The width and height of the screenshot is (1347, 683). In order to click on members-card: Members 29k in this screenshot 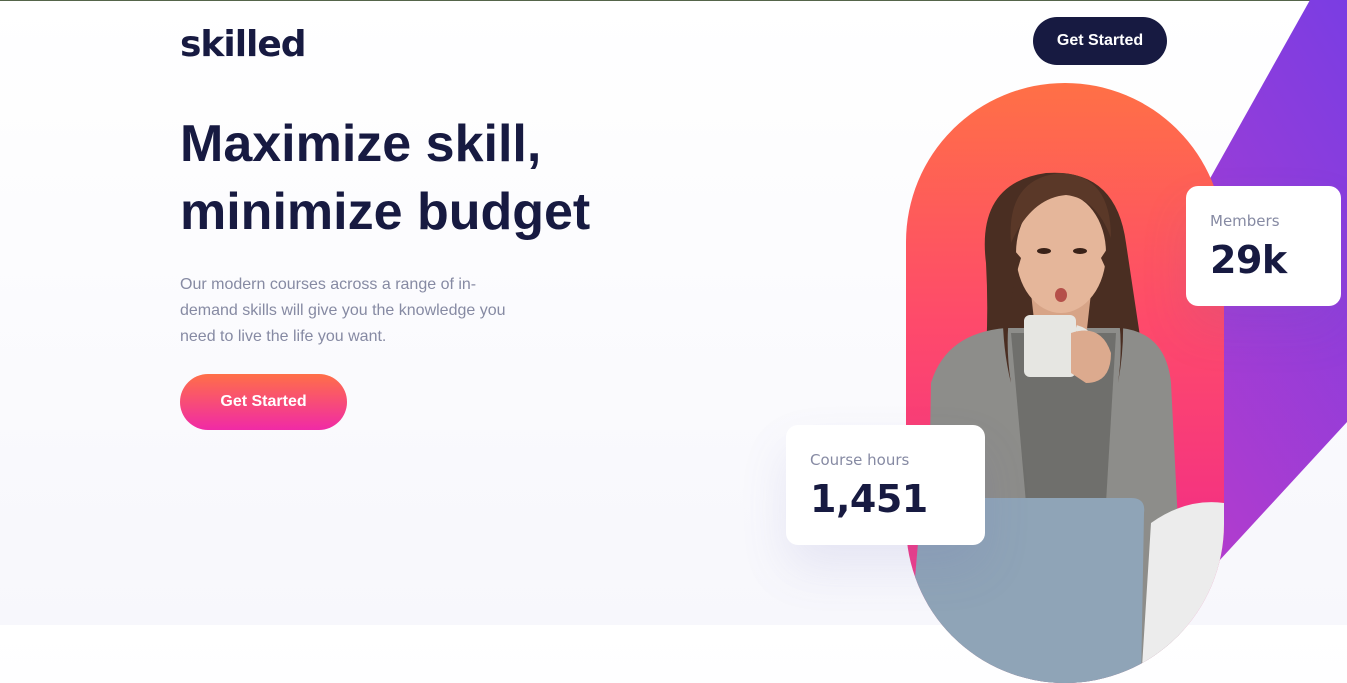, I will do `click(1263, 246)`.